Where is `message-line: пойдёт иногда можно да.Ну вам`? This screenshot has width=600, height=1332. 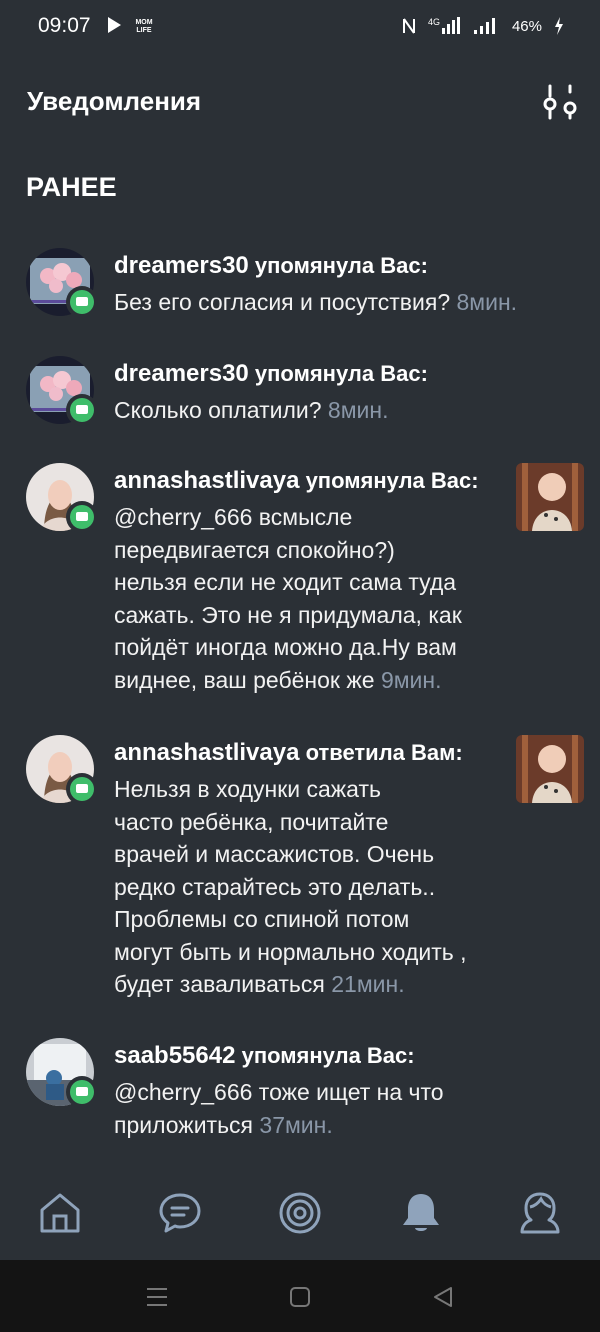 message-line: пойдёт иногда можно да.Ну вам is located at coordinates (285, 647).